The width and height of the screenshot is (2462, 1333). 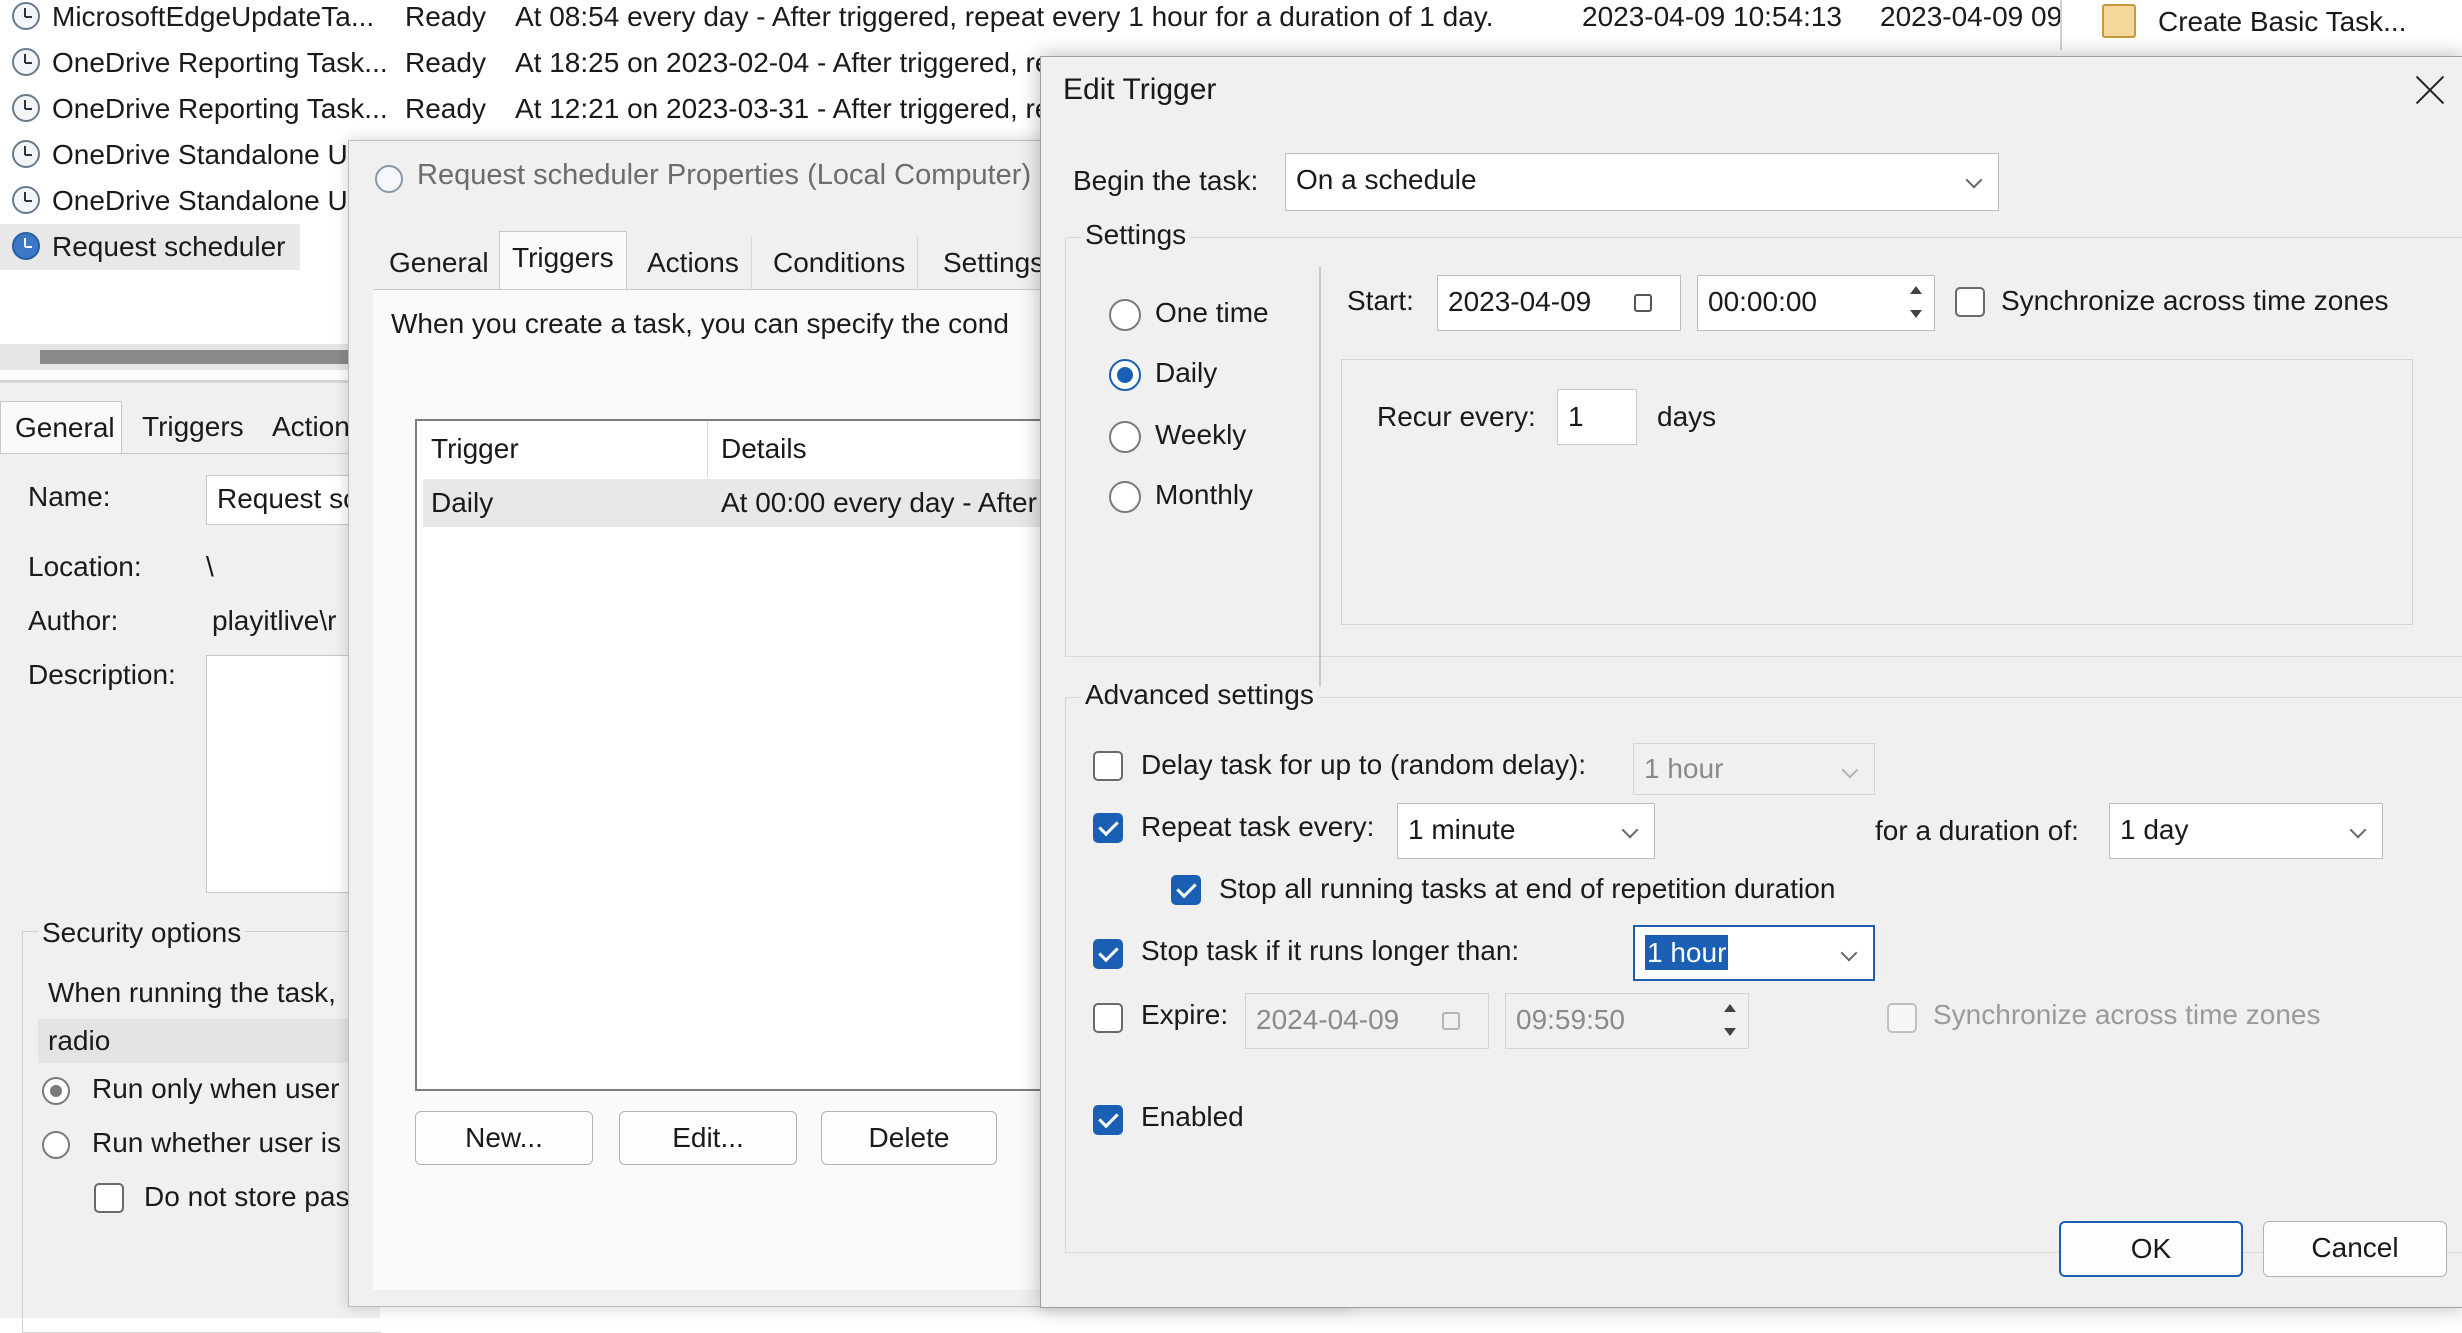 I want to click on begin-task-select: On a schedule, so click(x=1642, y=182).